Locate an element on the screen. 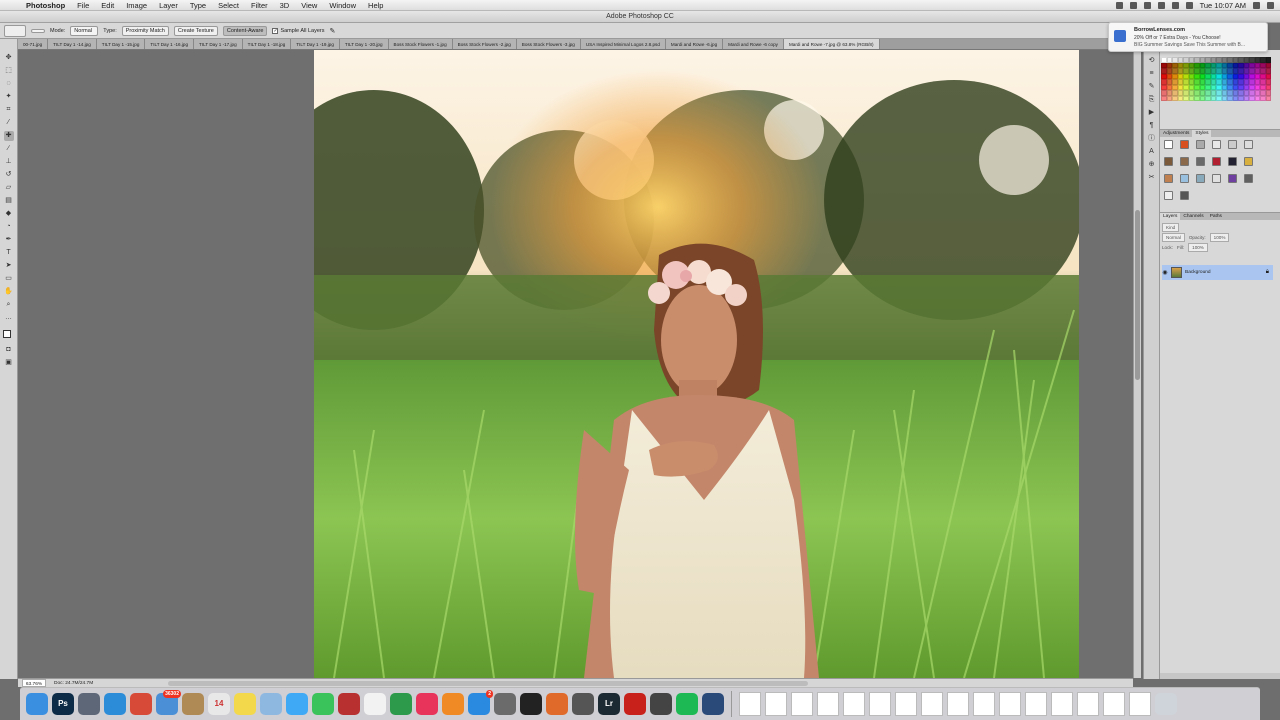 The height and width of the screenshot is (720, 1280). dock-app-keynote is located at coordinates (557, 704).